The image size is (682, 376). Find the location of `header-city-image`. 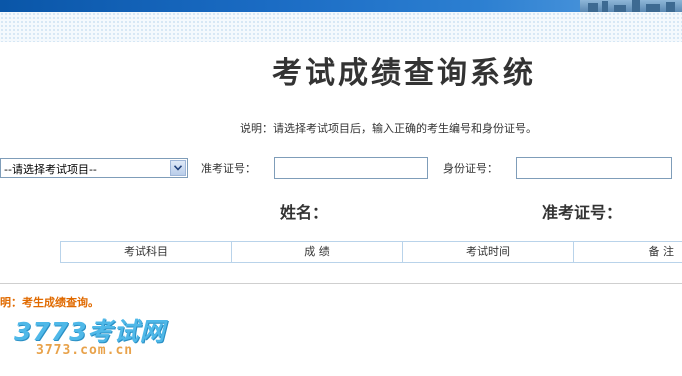

header-city-image is located at coordinates (631, 6).